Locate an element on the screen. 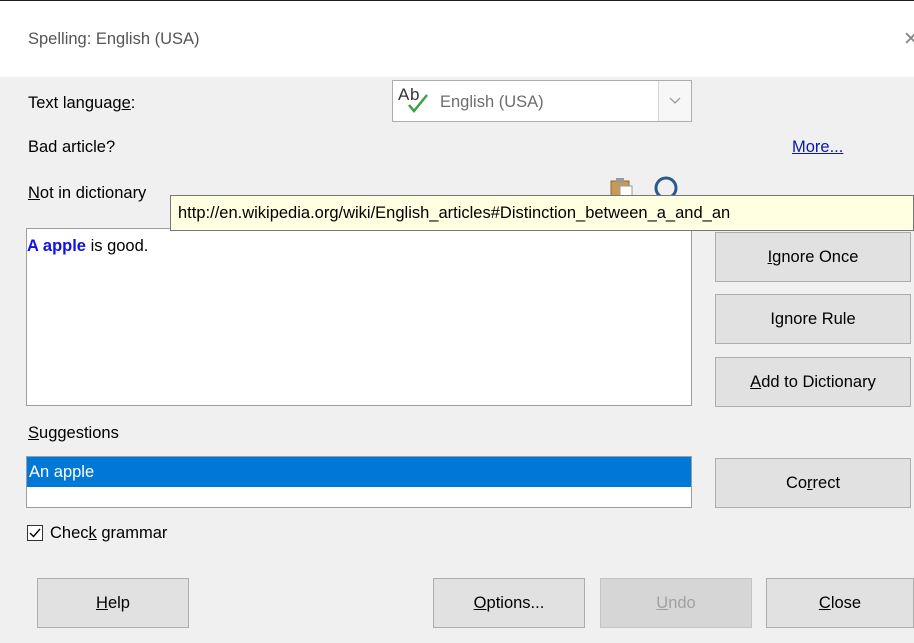 This screenshot has height=643, width=914. not-in-dictionary-label: Not in dictionary is located at coordinates (87, 193).